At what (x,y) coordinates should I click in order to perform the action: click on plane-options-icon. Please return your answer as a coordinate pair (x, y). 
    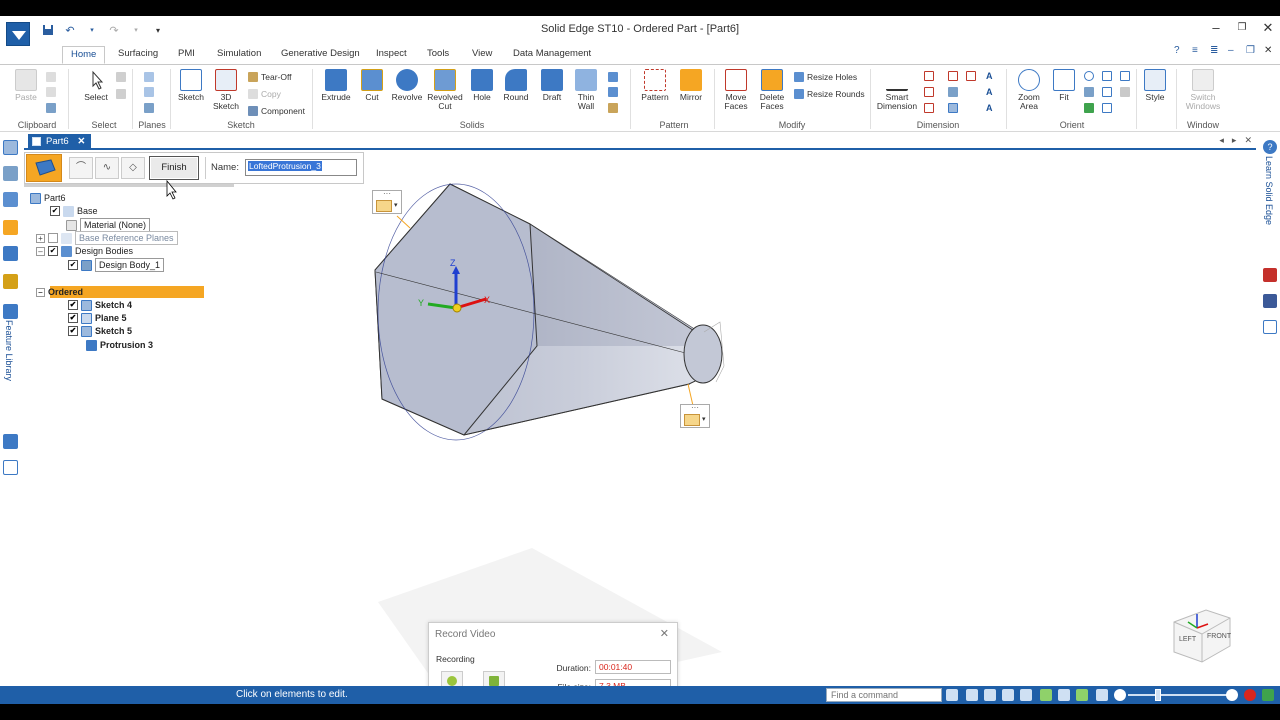
    Looking at the image, I should click on (149, 108).